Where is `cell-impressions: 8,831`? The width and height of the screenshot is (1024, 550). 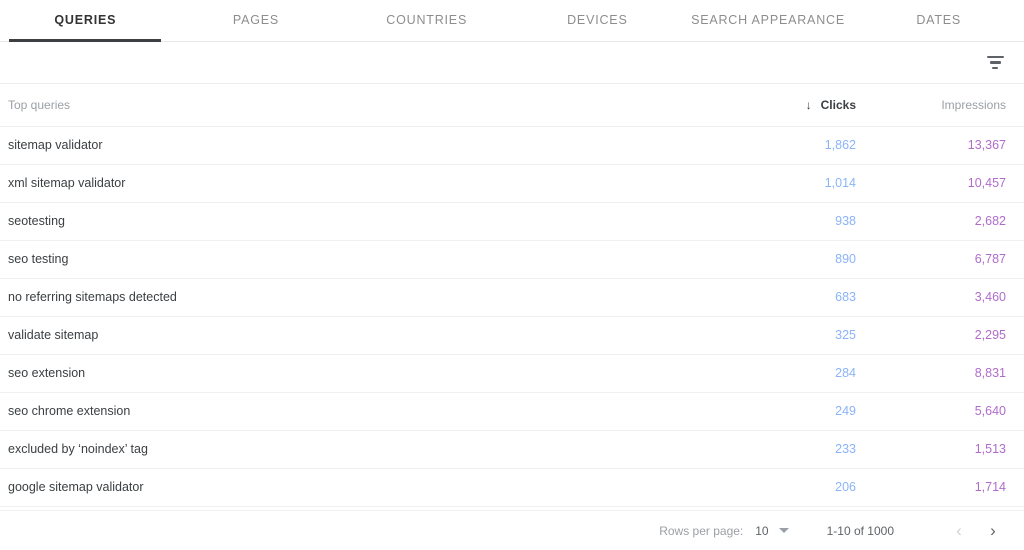
cell-impressions: 8,831 is located at coordinates (949, 373).